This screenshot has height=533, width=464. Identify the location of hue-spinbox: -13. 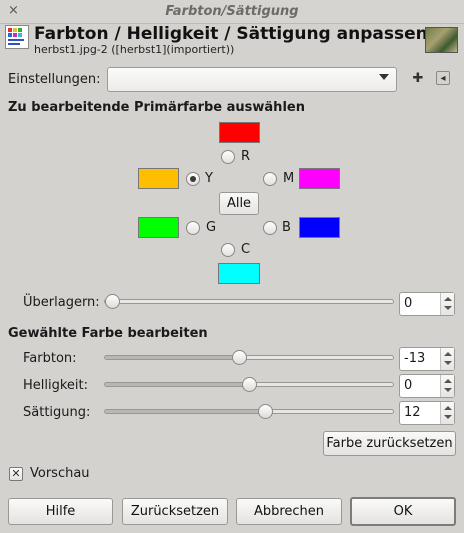
(427, 359).